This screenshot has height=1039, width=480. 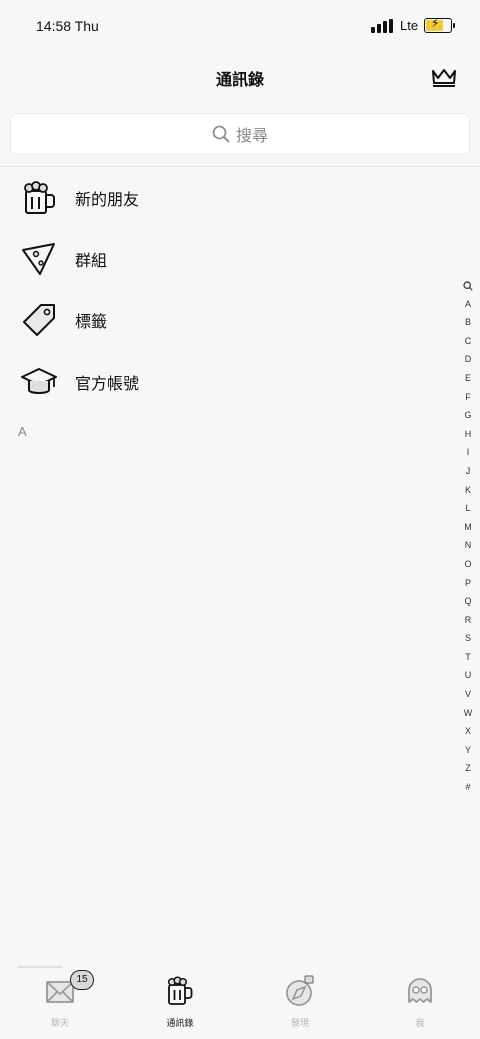 What do you see at coordinates (220, 198) in the screenshot?
I see `menu-item-new-friends: 新的朋友` at bounding box center [220, 198].